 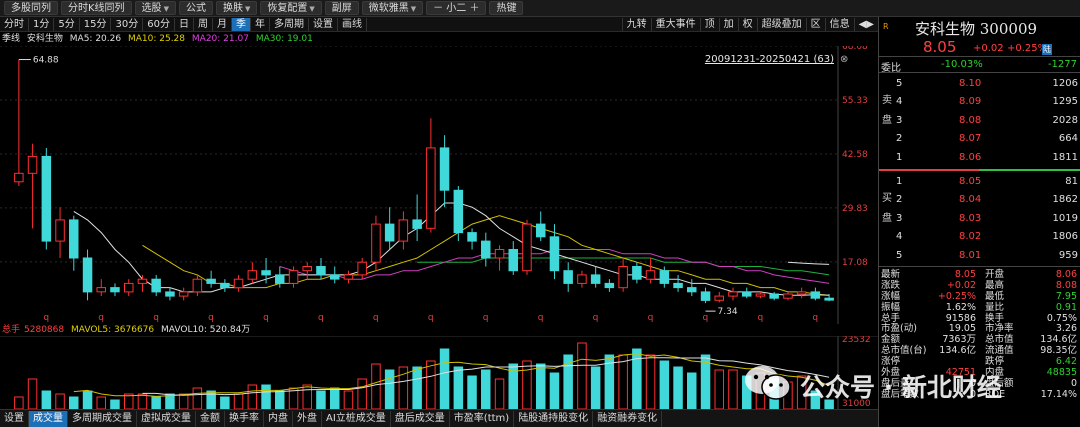 I want to click on period-tab: 1分, so click(x=42, y=24).